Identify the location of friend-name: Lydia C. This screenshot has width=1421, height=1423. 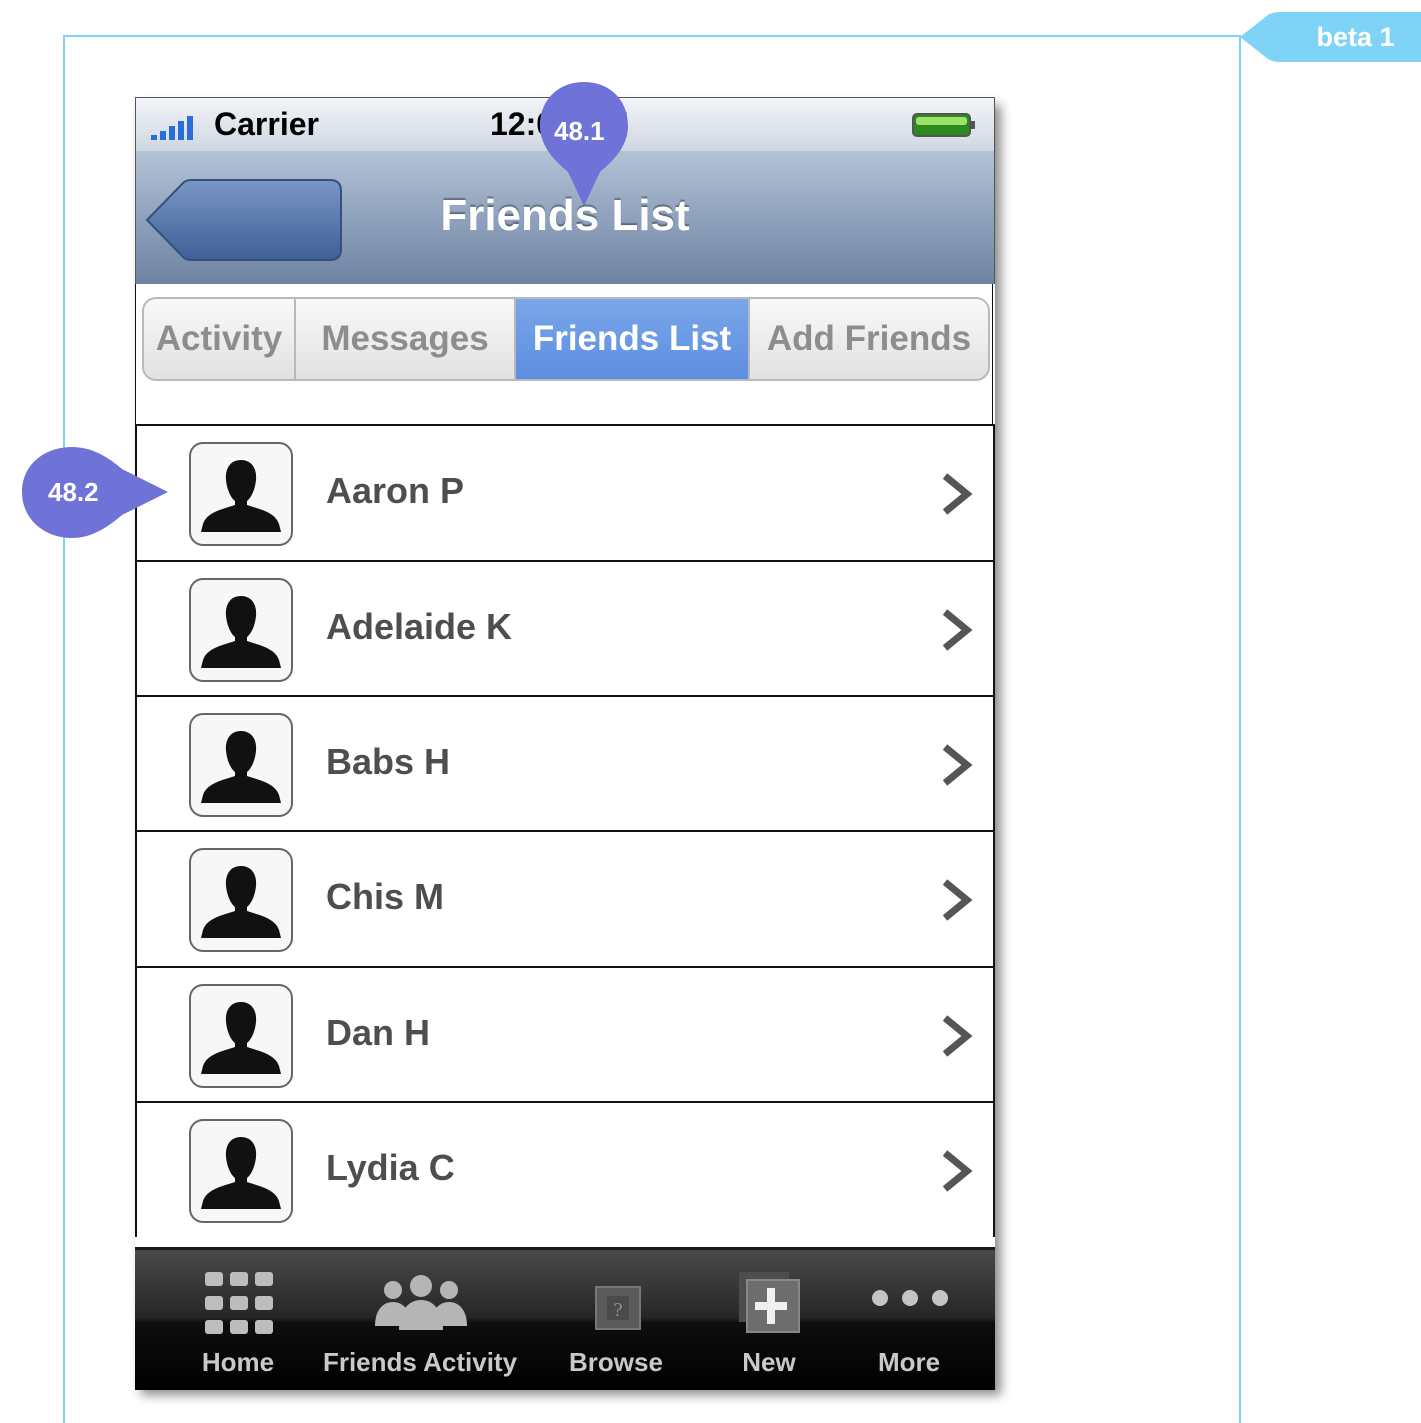
(390, 1167).